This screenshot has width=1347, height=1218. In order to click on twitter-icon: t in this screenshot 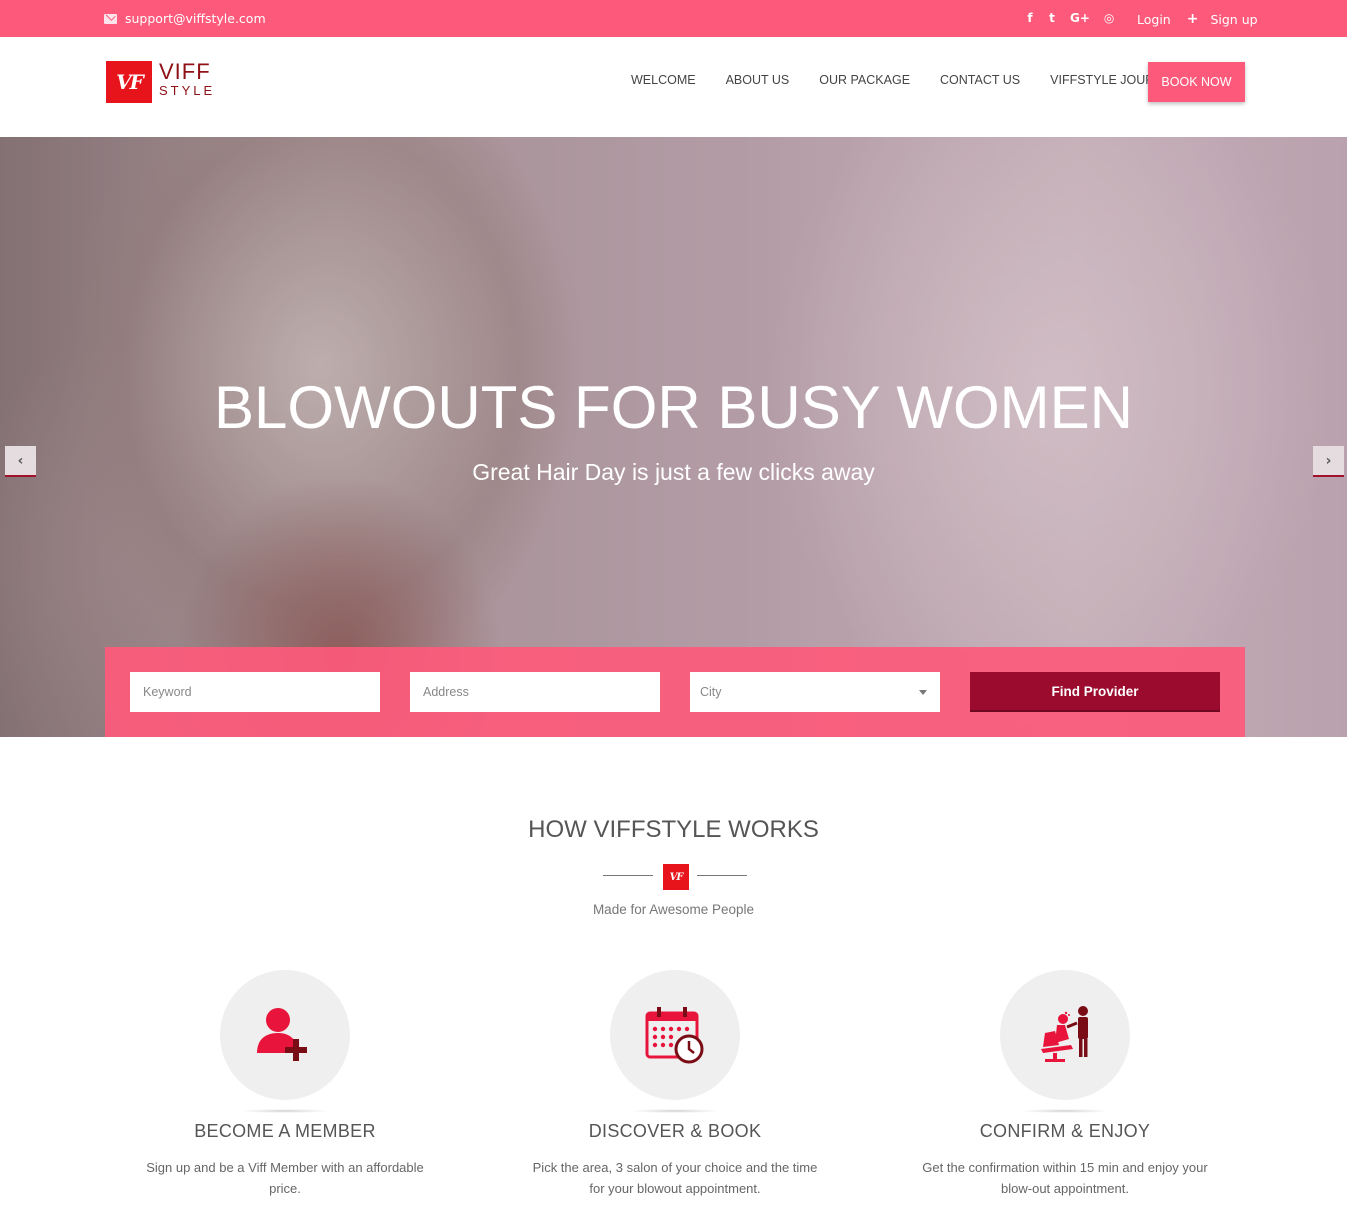, I will do `click(1052, 18)`.